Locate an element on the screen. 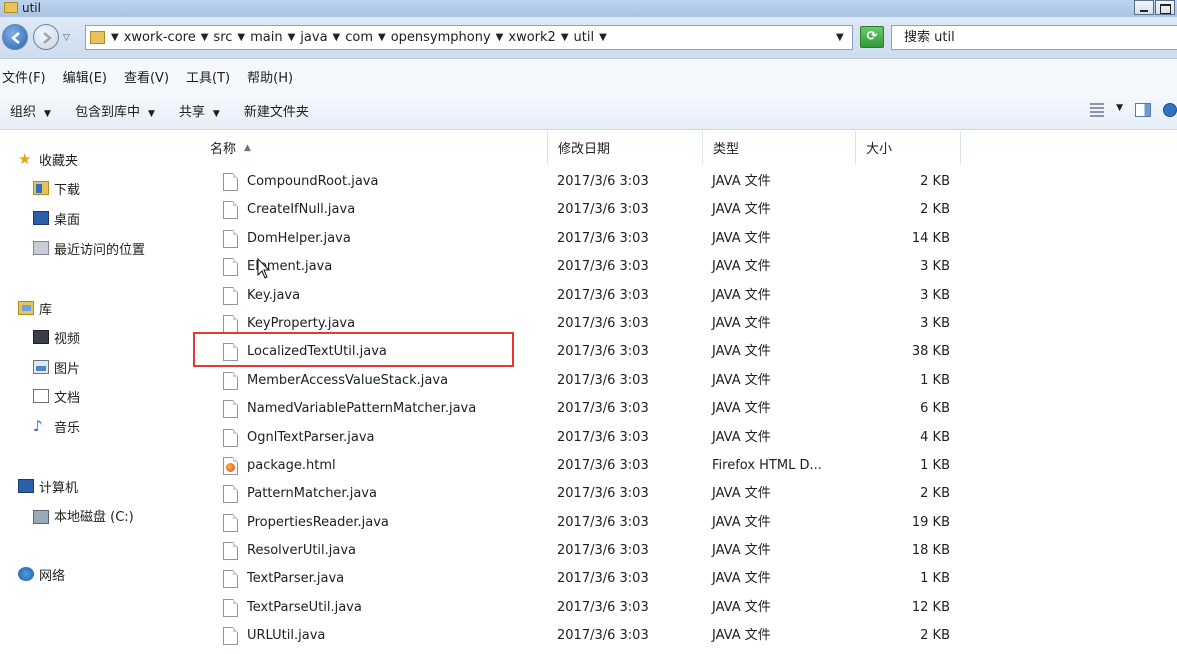  file-row: URLUtil.java 2017/3/6 3:03 JAVA 文件 2 KB is located at coordinates (688, 636).